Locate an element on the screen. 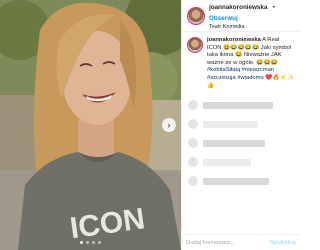 The height and width of the screenshot is (250, 320). next-photo-button: › is located at coordinates (169, 125).